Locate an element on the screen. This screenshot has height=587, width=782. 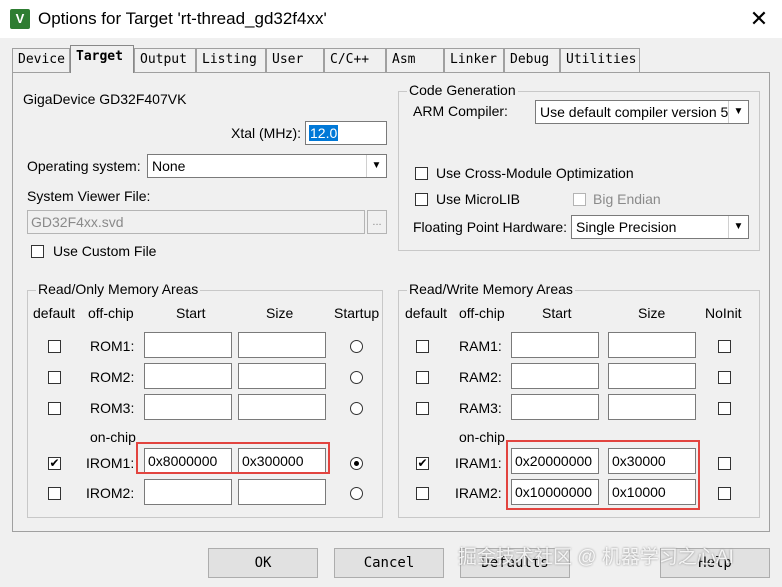
svd-label: System Viewer File: is located at coordinates (89, 196).